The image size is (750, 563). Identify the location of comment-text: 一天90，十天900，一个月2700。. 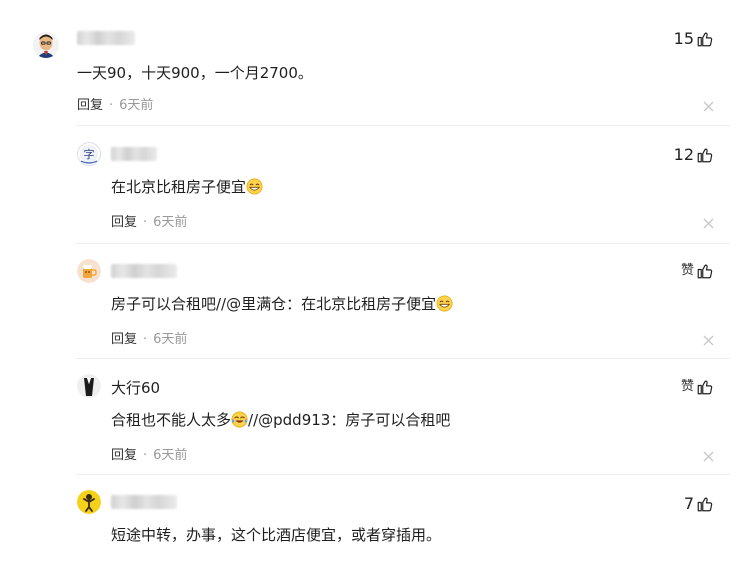
(195, 73).